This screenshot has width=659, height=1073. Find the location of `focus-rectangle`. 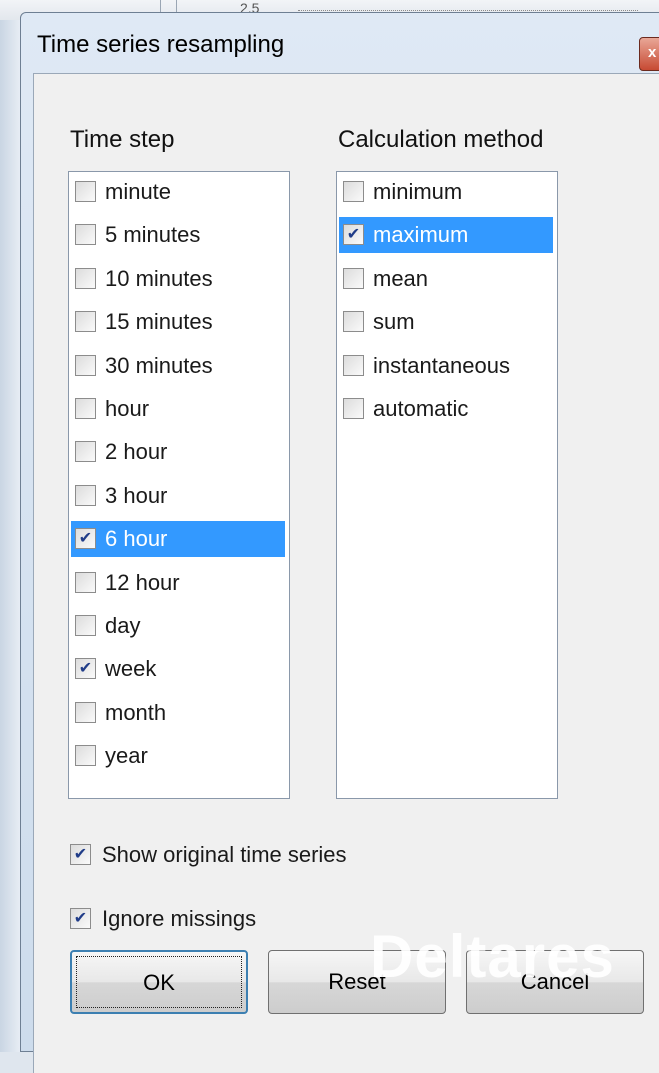

focus-rectangle is located at coordinates (159, 982).